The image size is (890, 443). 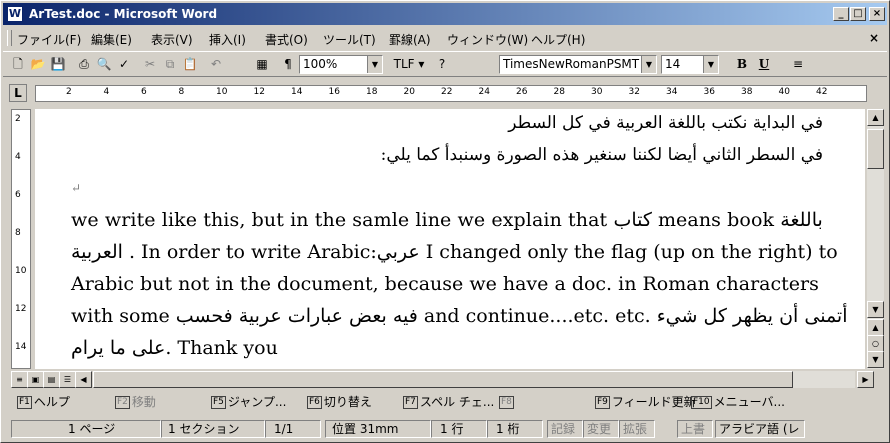 What do you see at coordinates (84, 64) in the screenshot?
I see `print-icon: ⎙` at bounding box center [84, 64].